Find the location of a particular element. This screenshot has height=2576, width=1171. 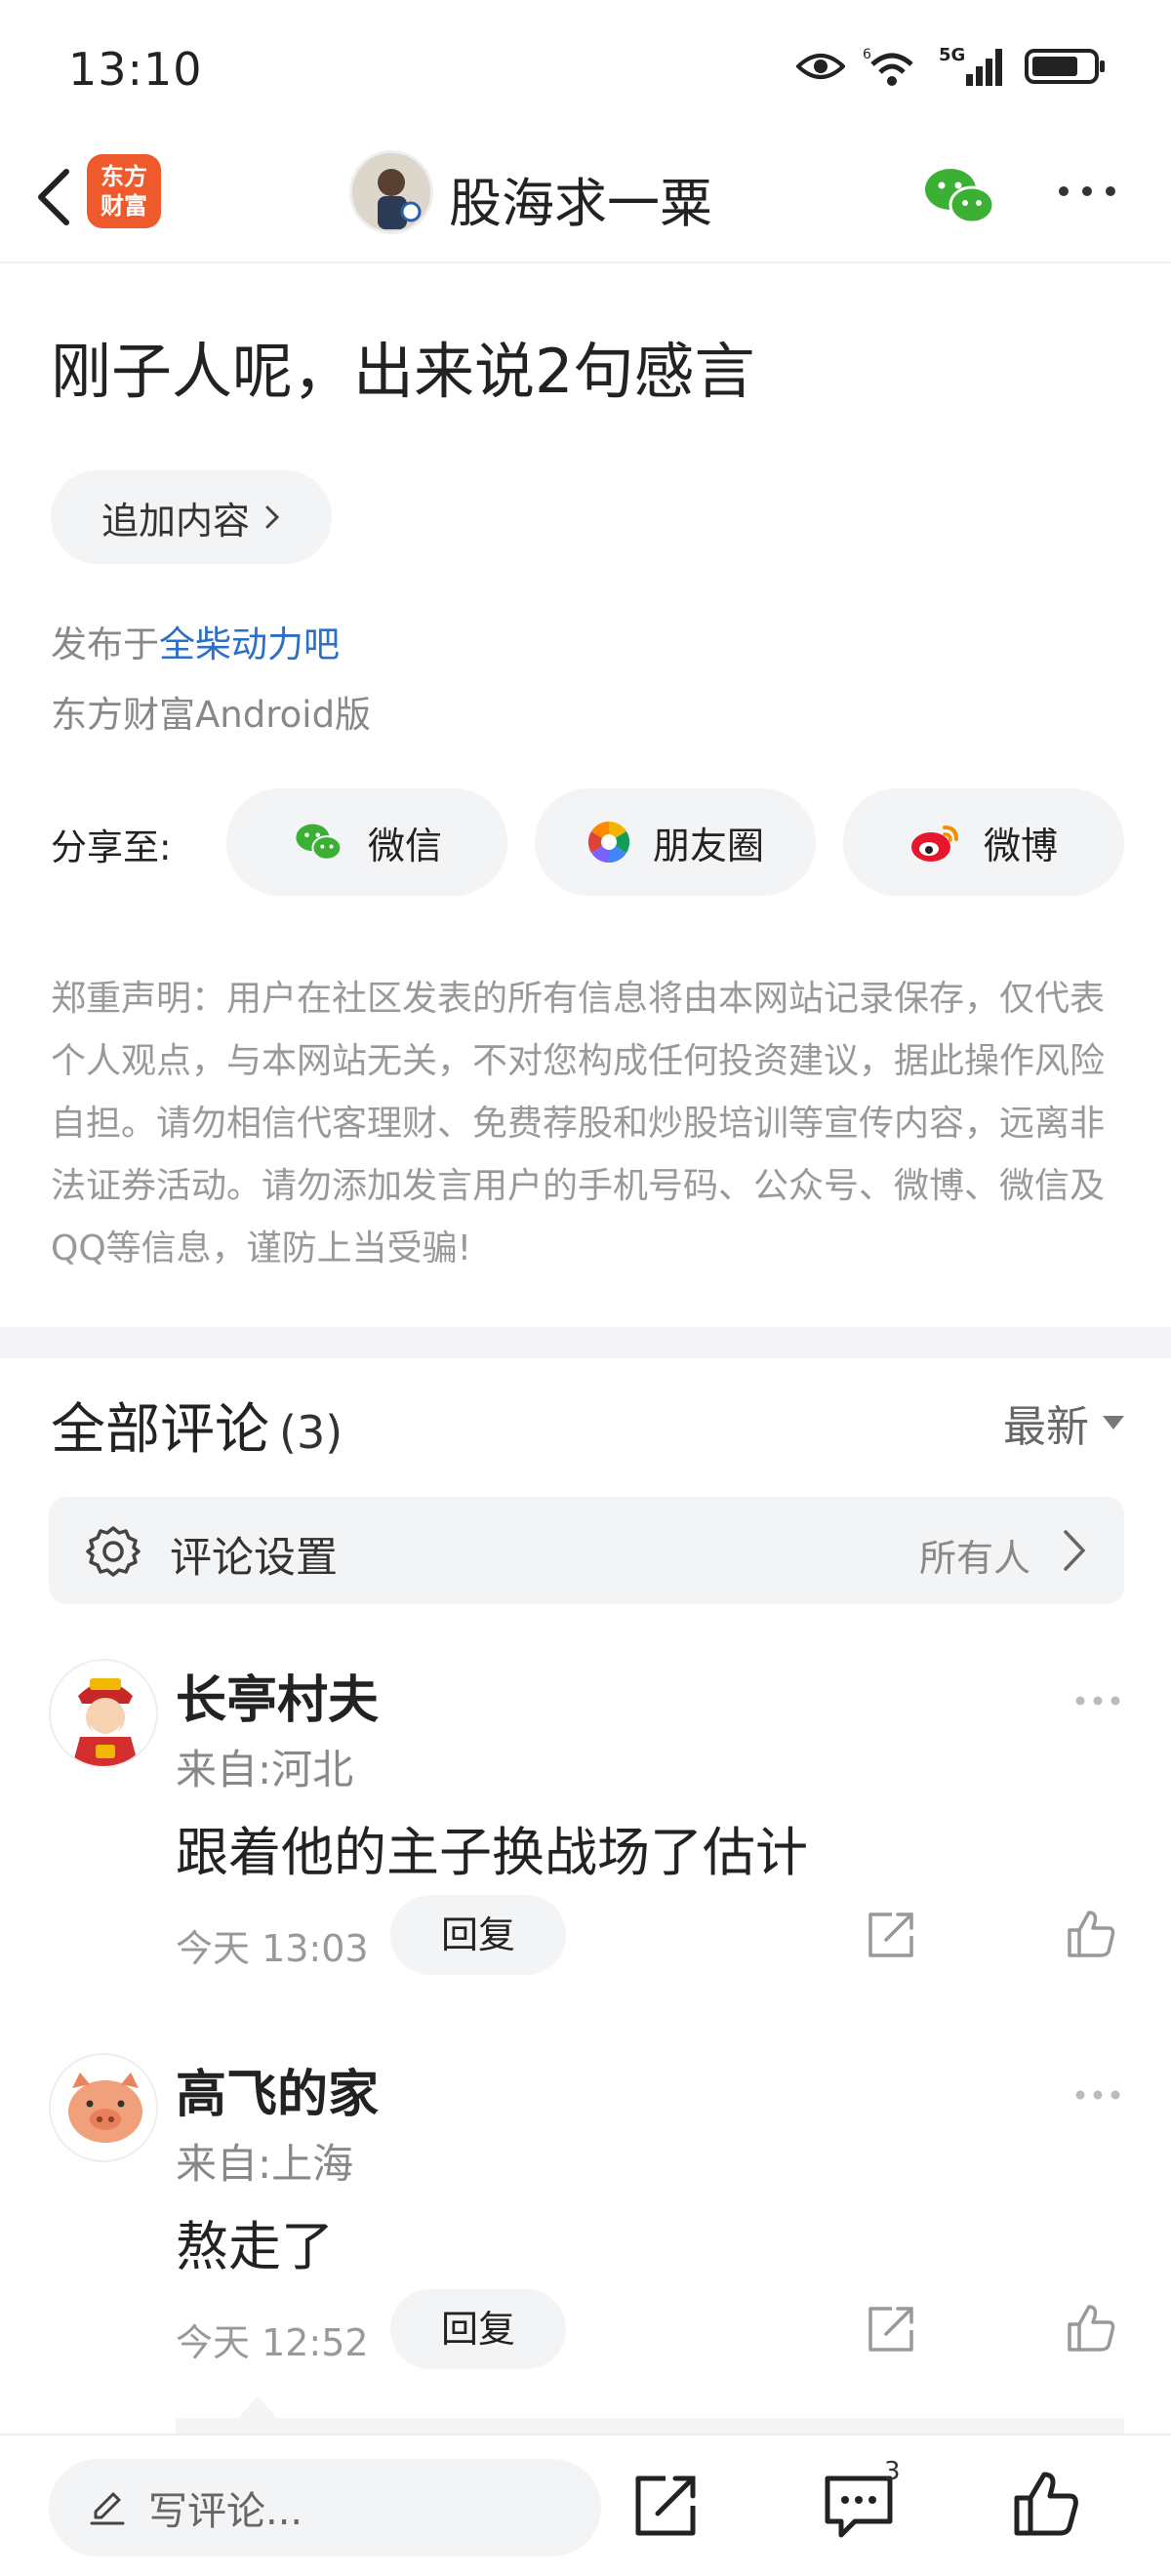

share-wechat-label: 微信 is located at coordinates (404, 845).